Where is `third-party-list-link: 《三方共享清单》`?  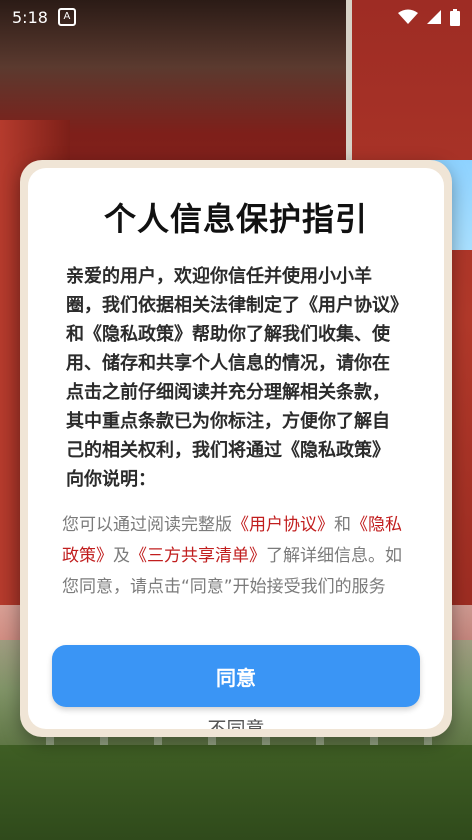
third-party-list-link: 《三方共享清单》 is located at coordinates (198, 556).